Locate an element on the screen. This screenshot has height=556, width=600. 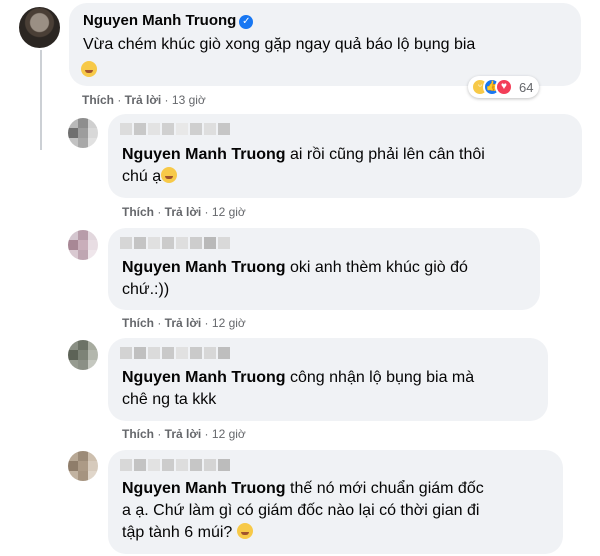
reaction-summary: ᵕ 👍 ♥ 64 is located at coordinates (504, 87).